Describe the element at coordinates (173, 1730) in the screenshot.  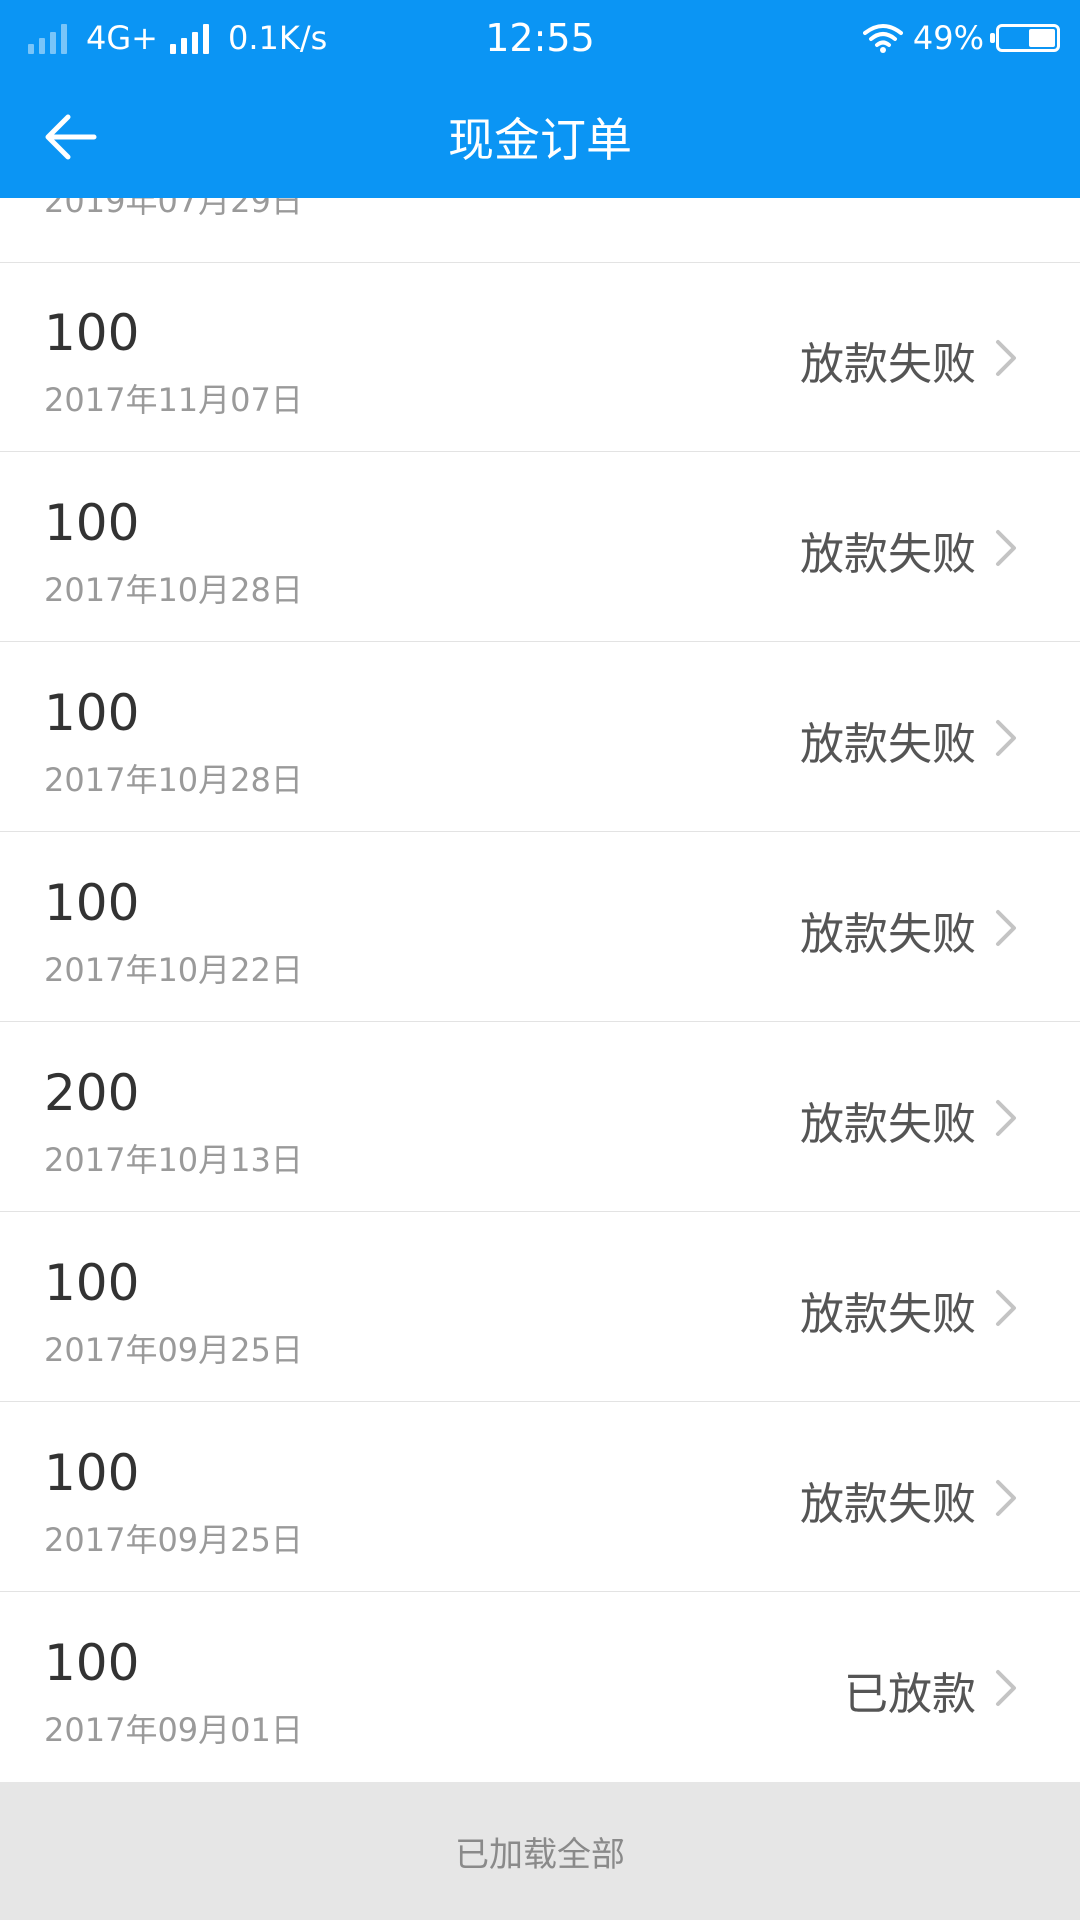
I see `order-date: 2017年09月01日` at that location.